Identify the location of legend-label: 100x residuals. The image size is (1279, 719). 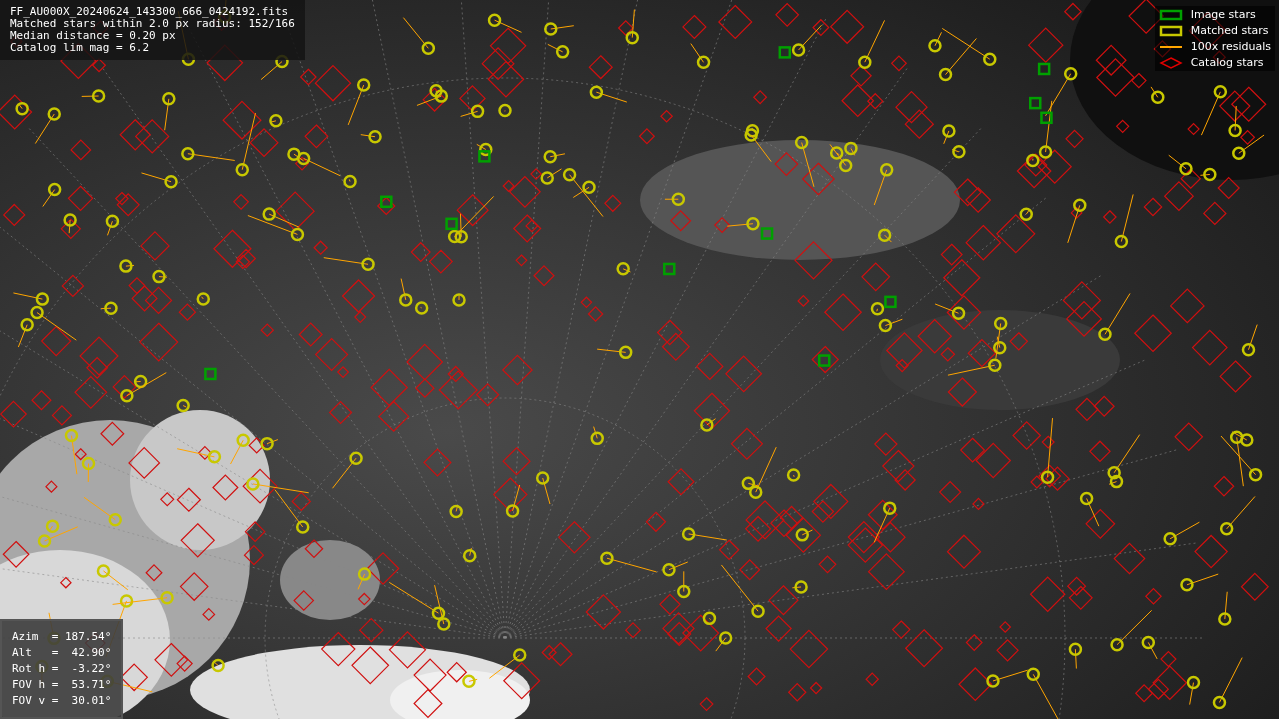
(1230, 46).